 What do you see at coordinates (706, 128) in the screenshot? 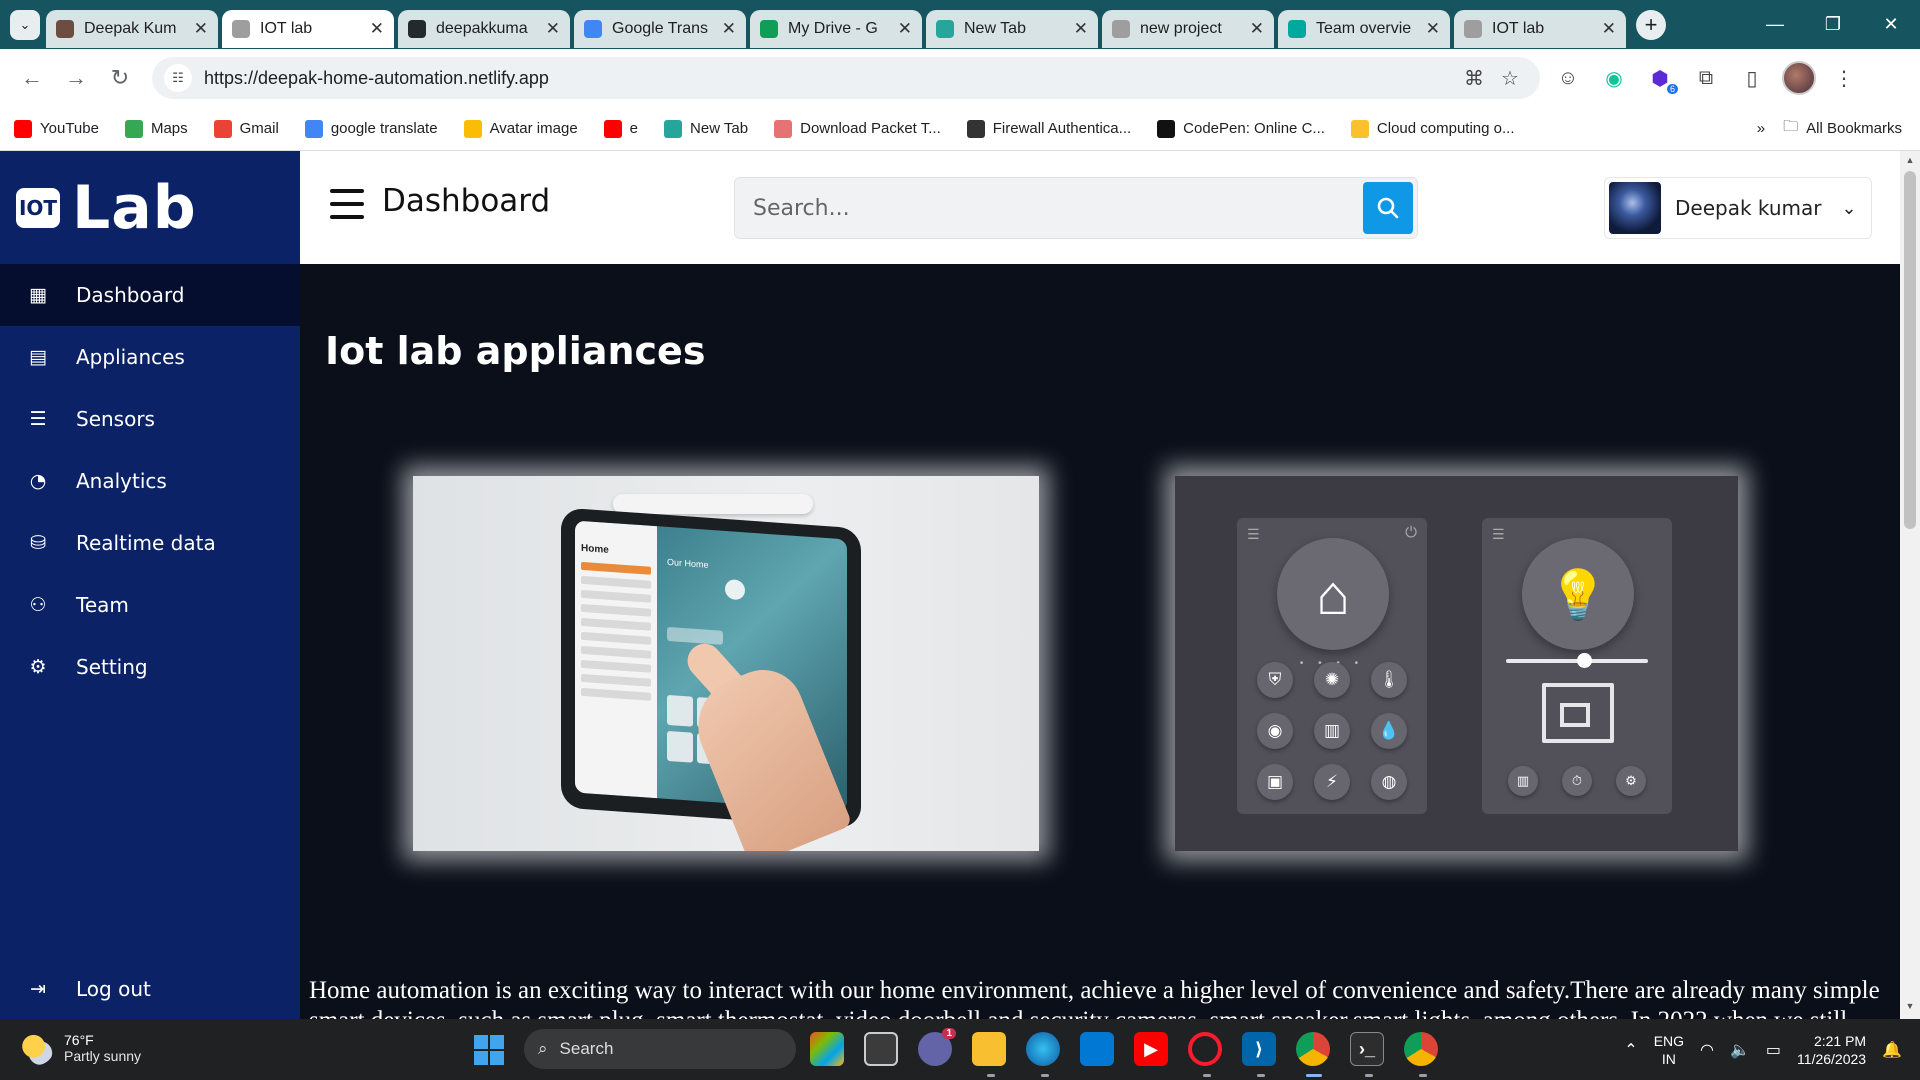
I see `bookmark-item: New Tab` at bounding box center [706, 128].